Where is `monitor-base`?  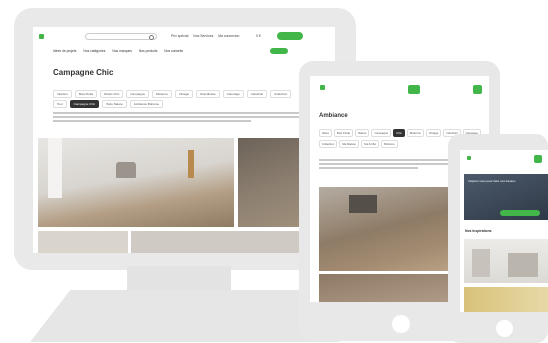
monitor-base is located at coordinates (185, 316).